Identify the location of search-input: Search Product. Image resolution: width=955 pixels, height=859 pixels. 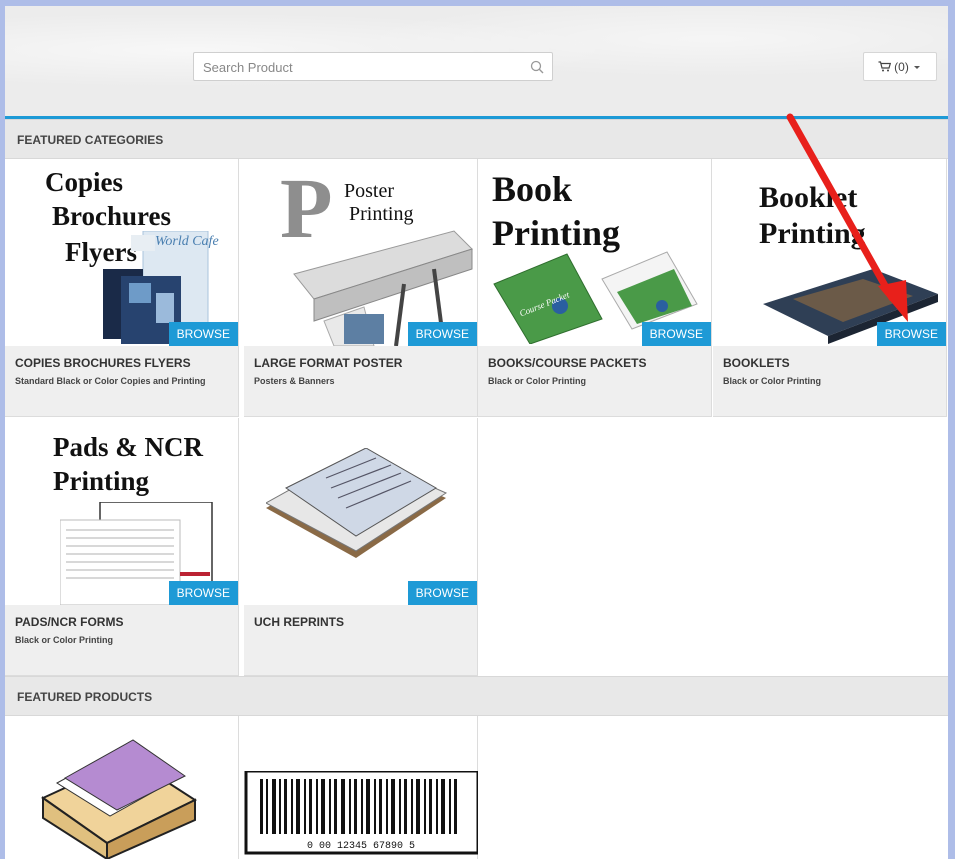
(373, 66).